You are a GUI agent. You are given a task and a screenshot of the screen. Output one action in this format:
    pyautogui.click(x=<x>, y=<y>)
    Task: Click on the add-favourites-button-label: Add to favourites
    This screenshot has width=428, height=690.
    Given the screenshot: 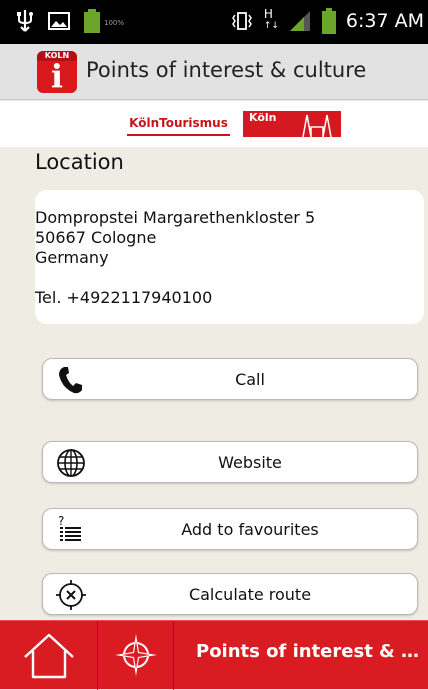 What is the action you would take?
    pyautogui.click(x=250, y=529)
    